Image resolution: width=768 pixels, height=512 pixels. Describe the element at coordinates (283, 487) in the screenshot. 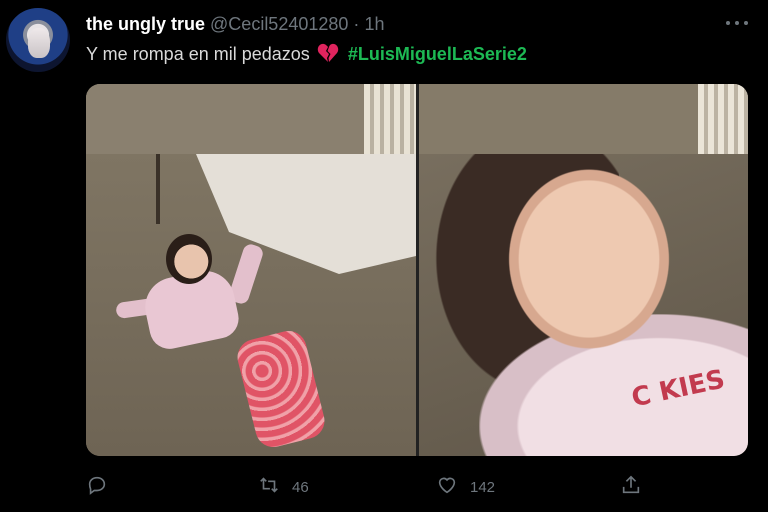

I see `retweet-button: 46` at that location.